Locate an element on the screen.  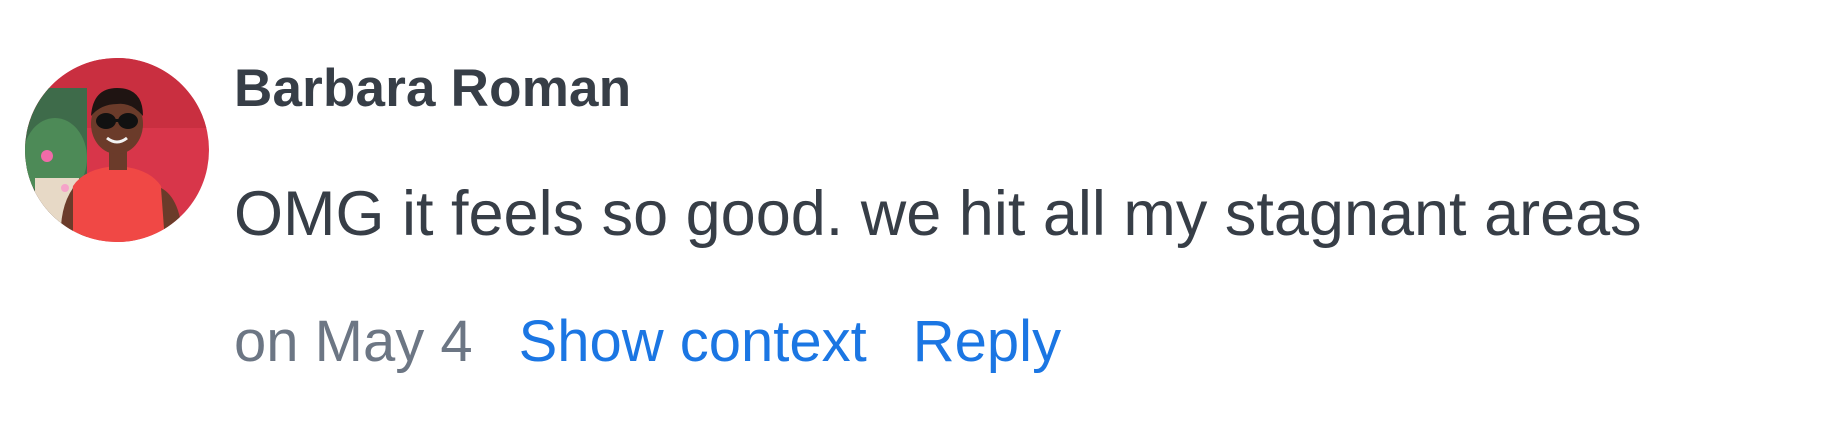
user-avatar-icon is located at coordinates (117, 150).